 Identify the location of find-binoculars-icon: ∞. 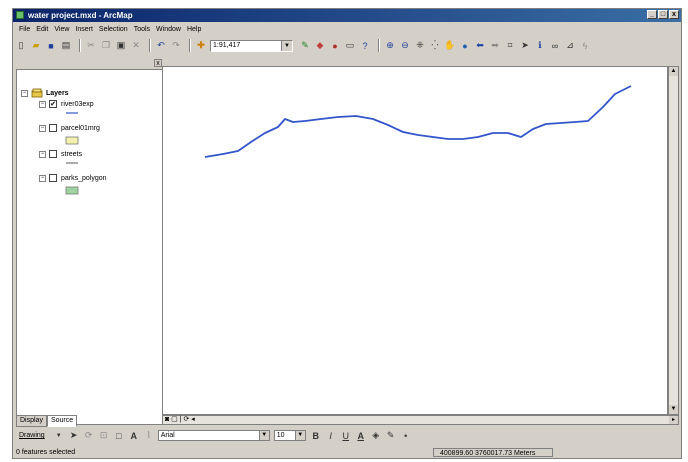
(555, 46).